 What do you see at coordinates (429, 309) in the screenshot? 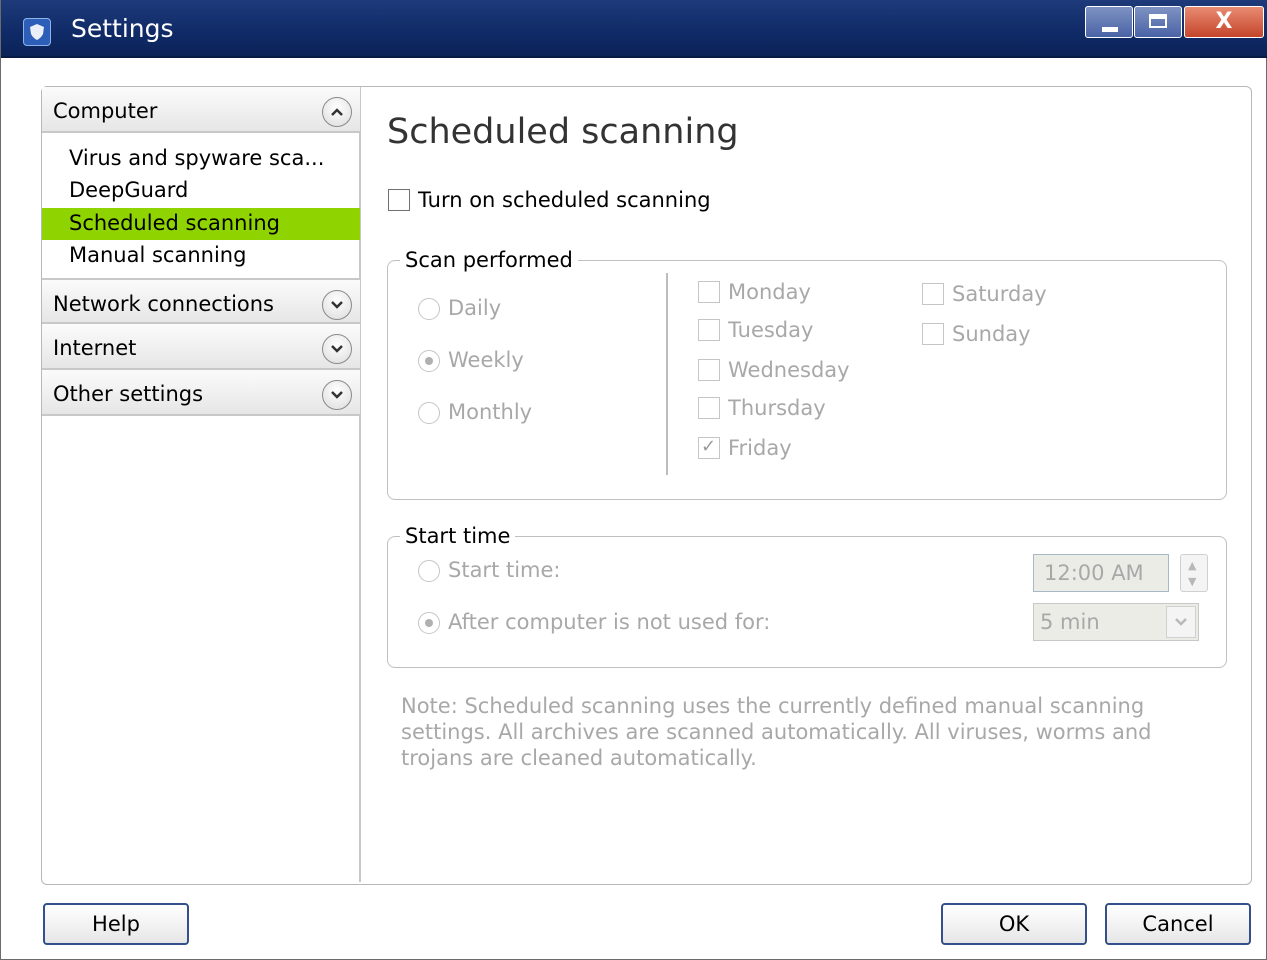
I see `daily-radio` at bounding box center [429, 309].